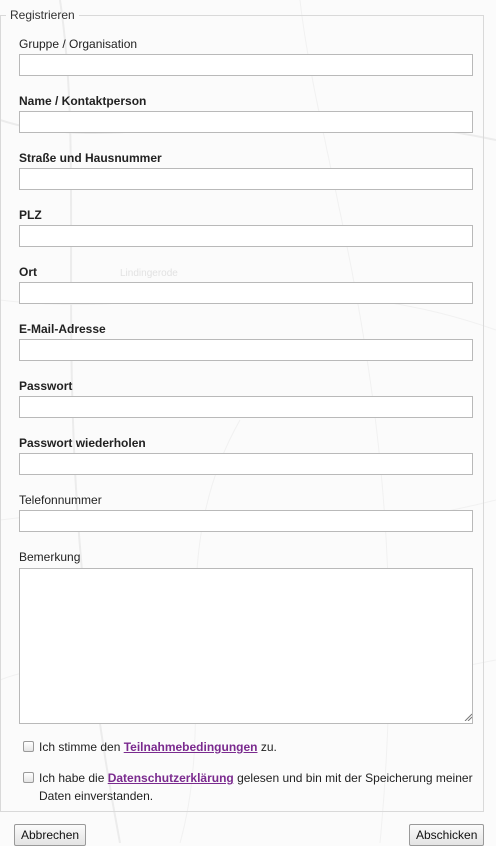  What do you see at coordinates (78, 44) in the screenshot?
I see `organisation-label: Gruppe / Organisation` at bounding box center [78, 44].